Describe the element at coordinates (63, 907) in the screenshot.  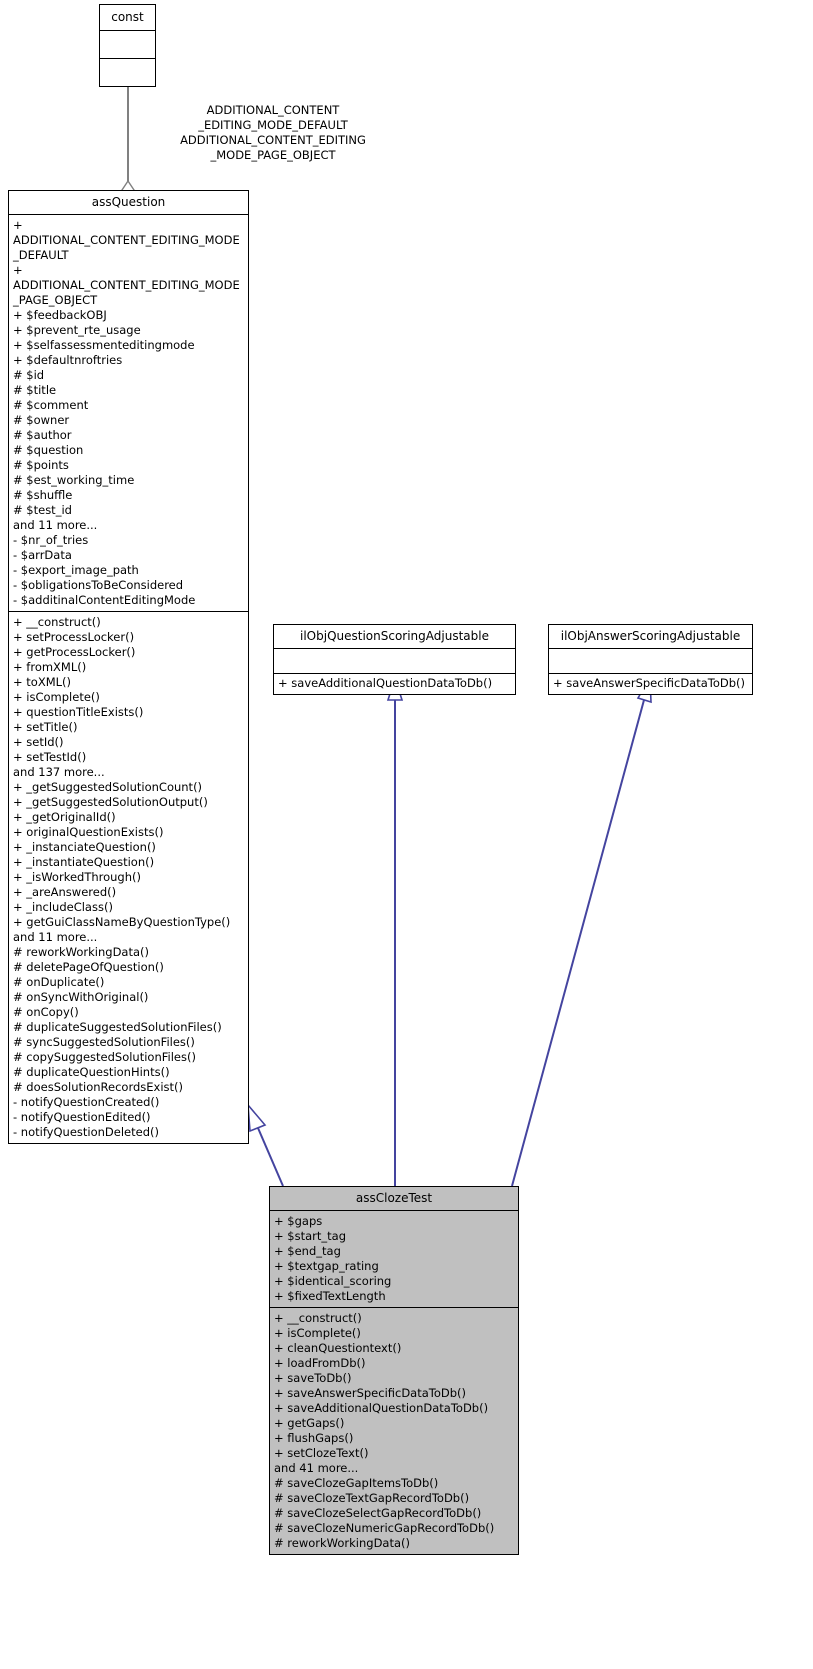
I see `member-row: + _includeClass()` at that location.